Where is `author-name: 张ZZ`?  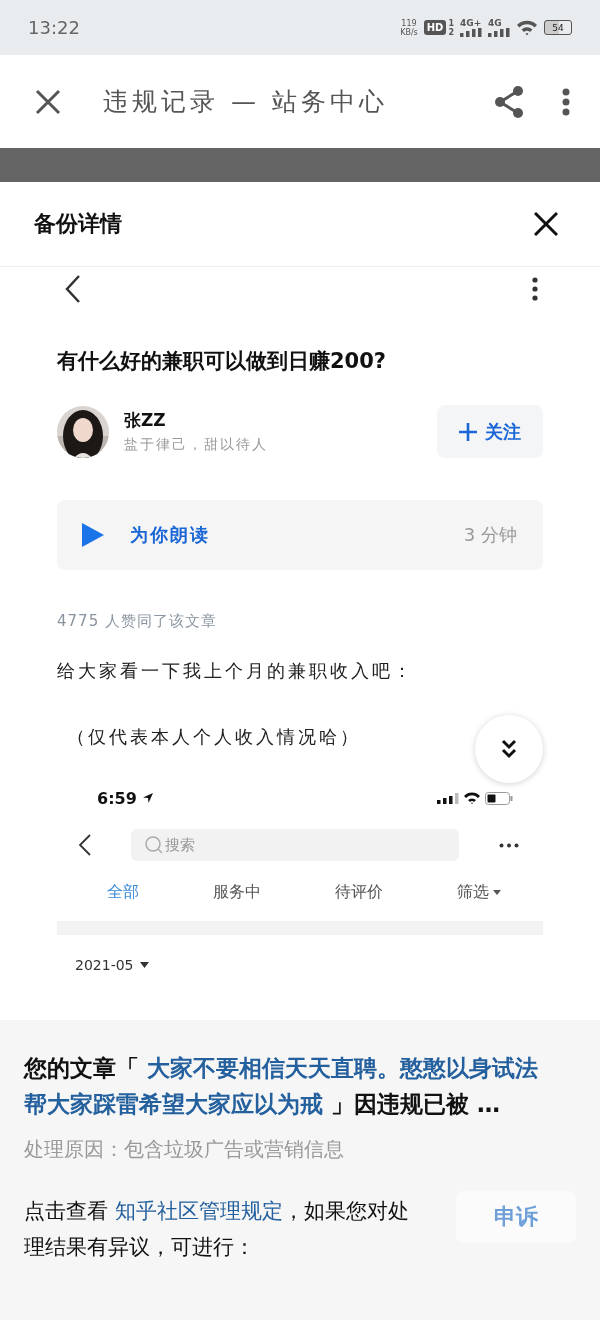 author-name: 张ZZ is located at coordinates (145, 420).